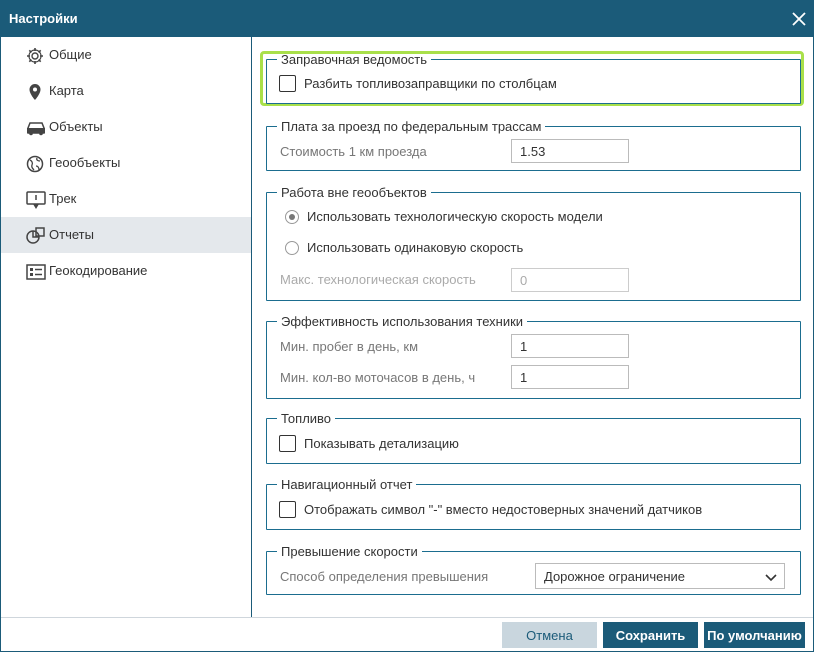  Describe the element at coordinates (287, 509) in the screenshot. I see `dash-symbol-checkbox` at that location.